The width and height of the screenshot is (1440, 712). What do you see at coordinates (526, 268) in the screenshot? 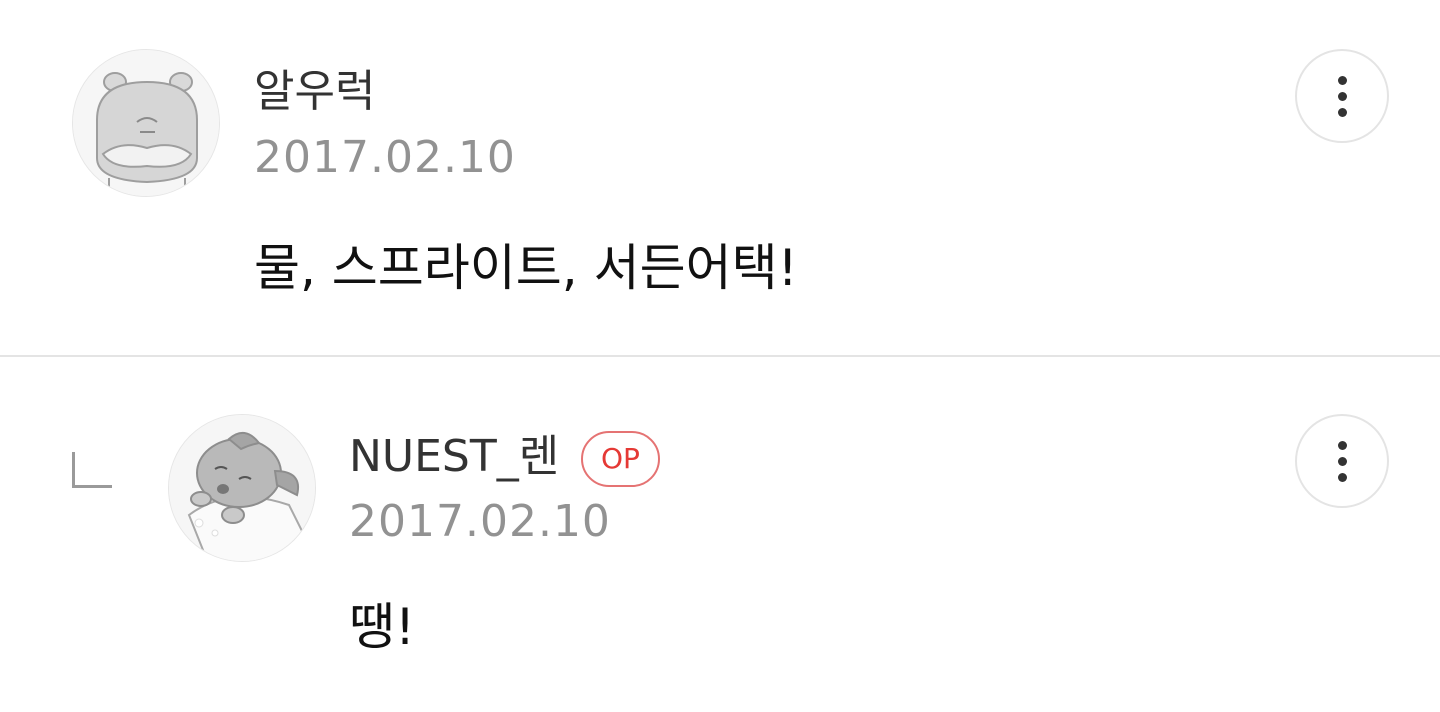
I see `comment-text: 물, 스프라이트, 서든어택!` at bounding box center [526, 268].